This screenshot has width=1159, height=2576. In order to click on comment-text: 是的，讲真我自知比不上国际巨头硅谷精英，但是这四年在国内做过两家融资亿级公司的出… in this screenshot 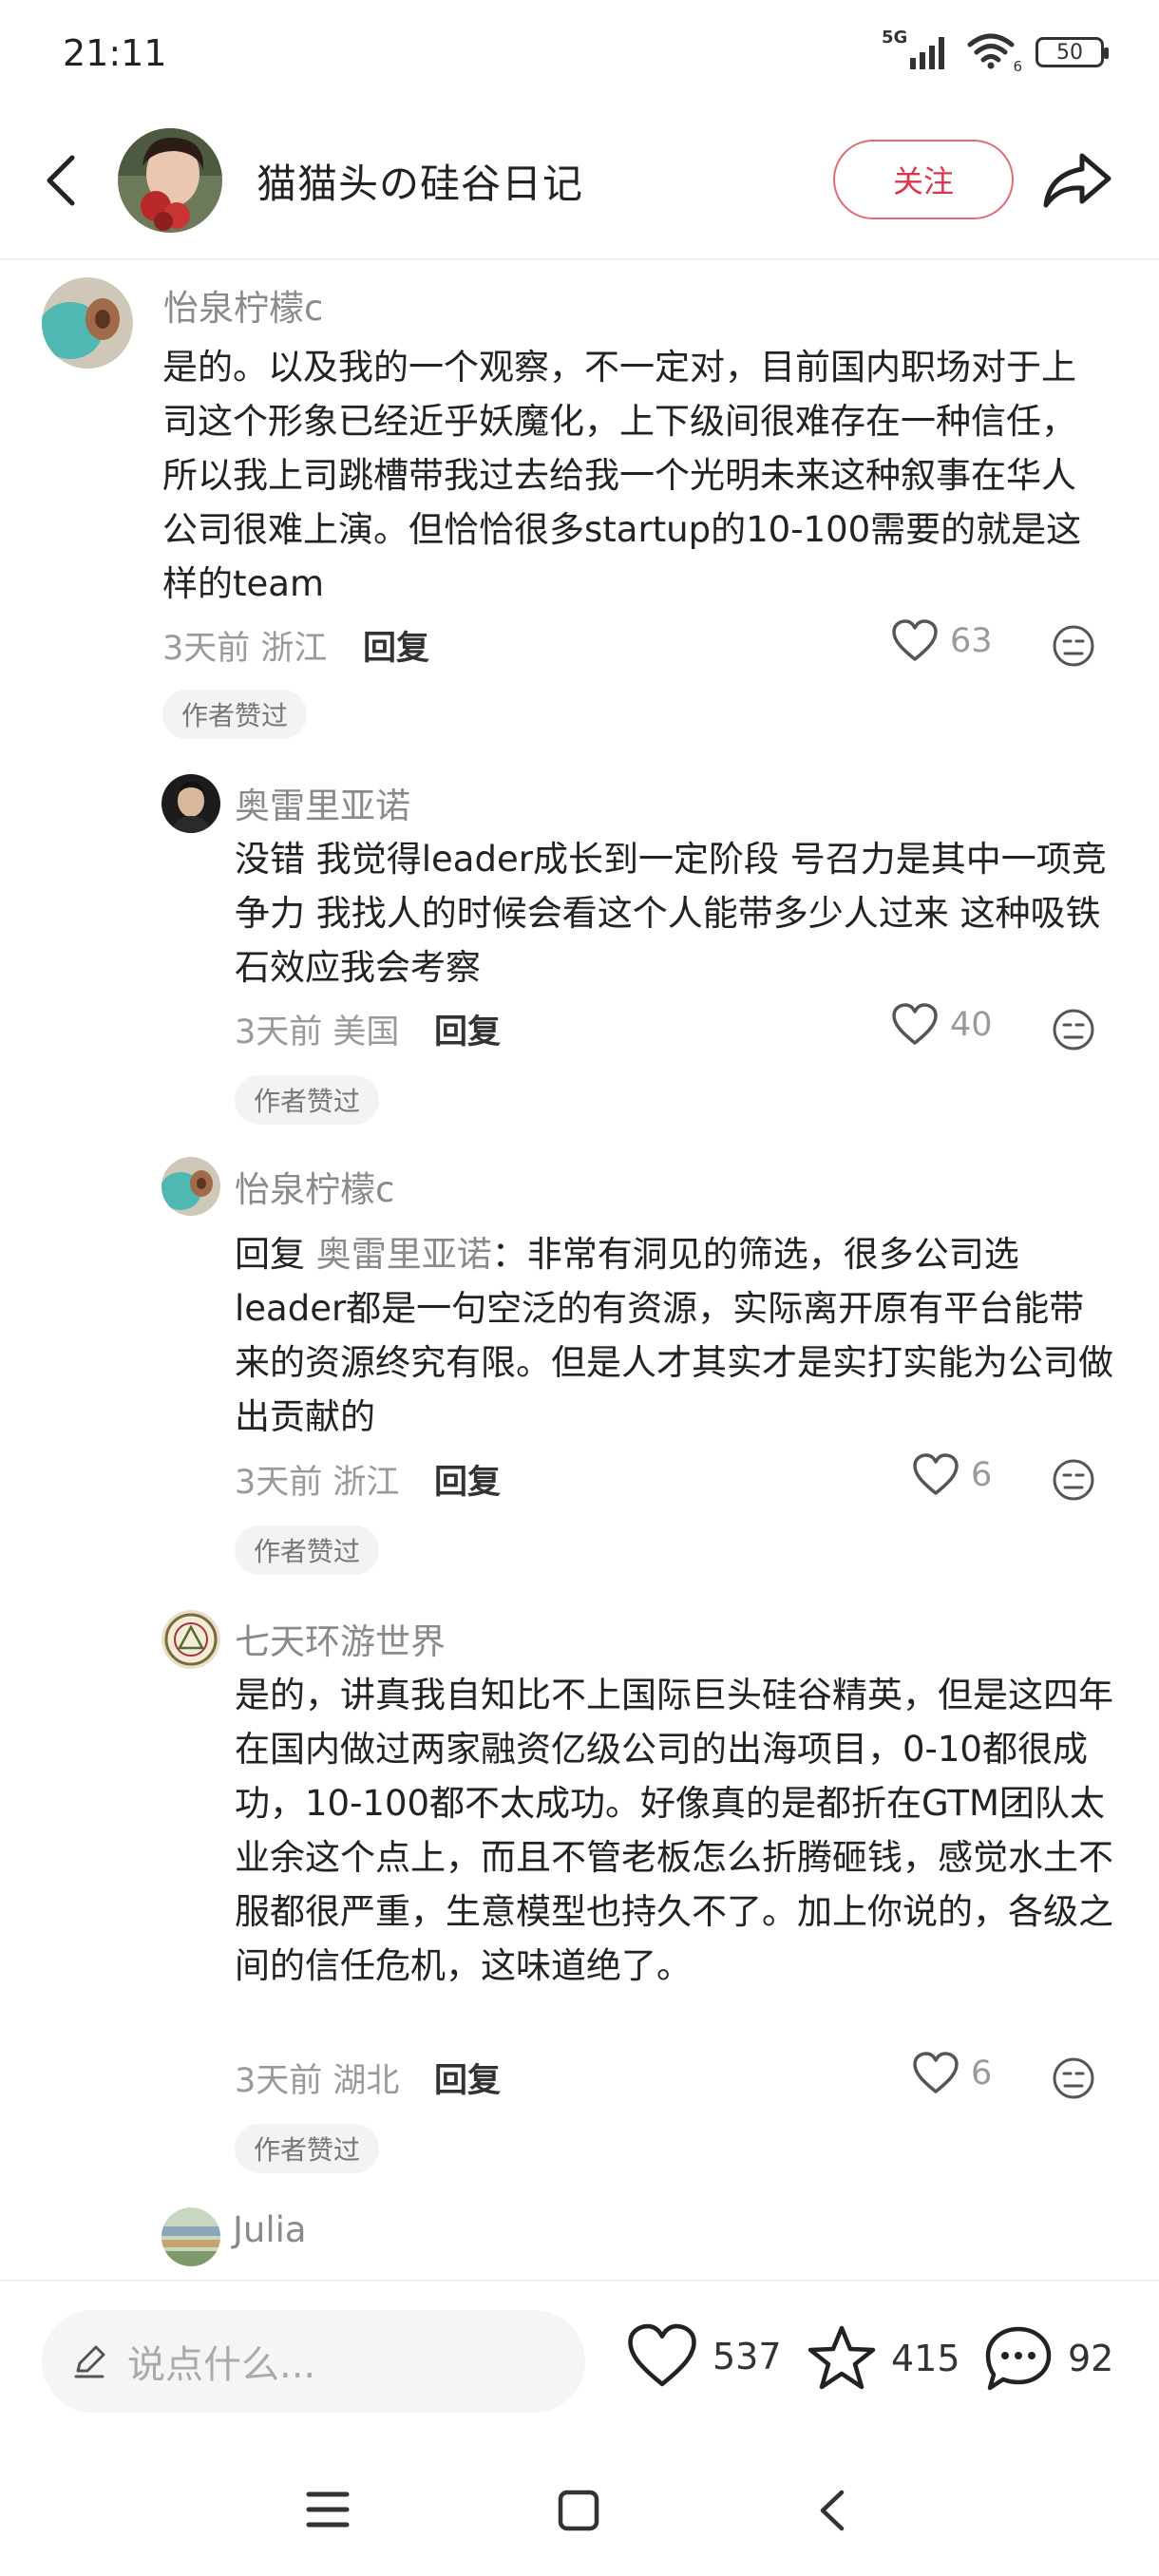, I will do `click(674, 1830)`.